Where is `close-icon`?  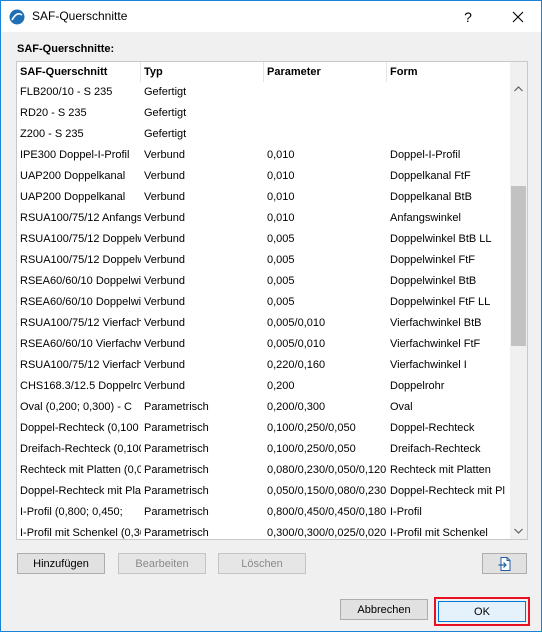
close-icon is located at coordinates (518, 16).